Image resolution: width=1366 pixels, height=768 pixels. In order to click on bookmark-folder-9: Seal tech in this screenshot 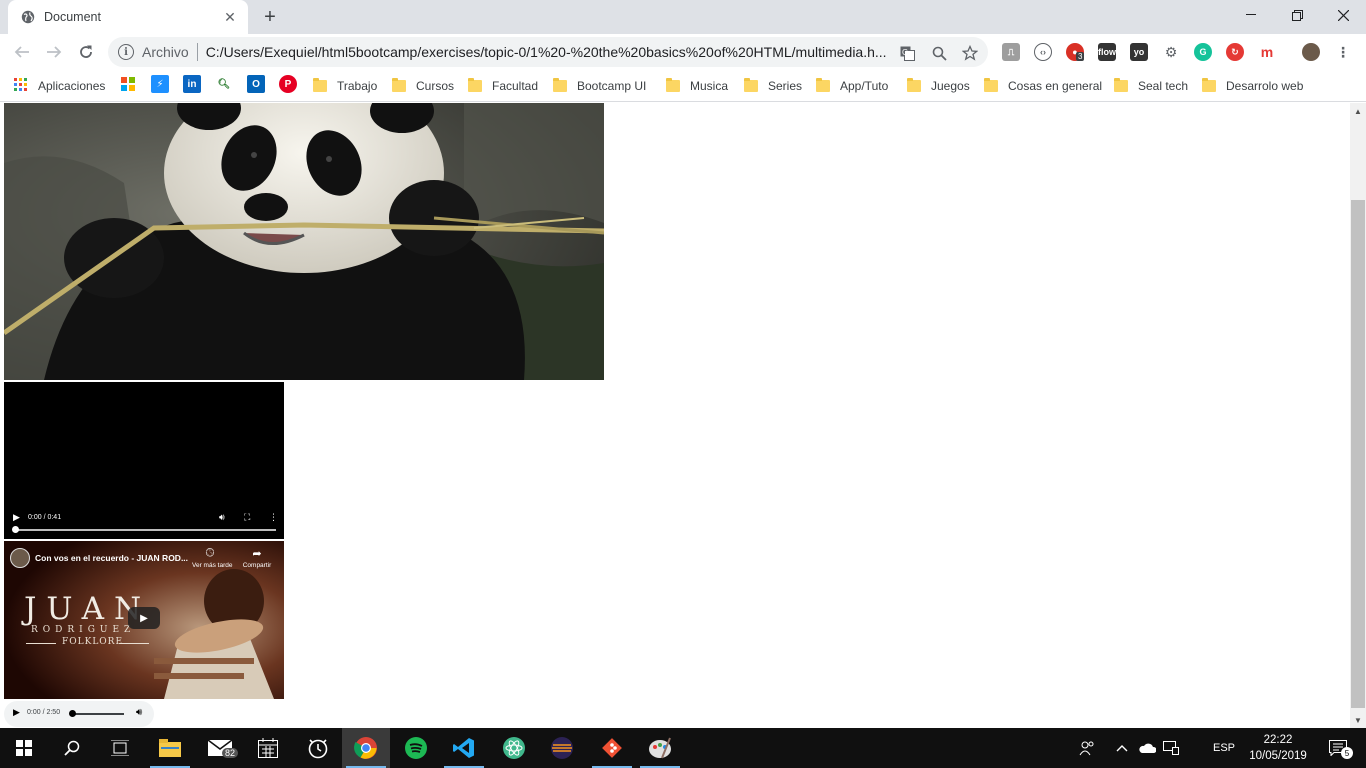, I will do `click(1151, 86)`.